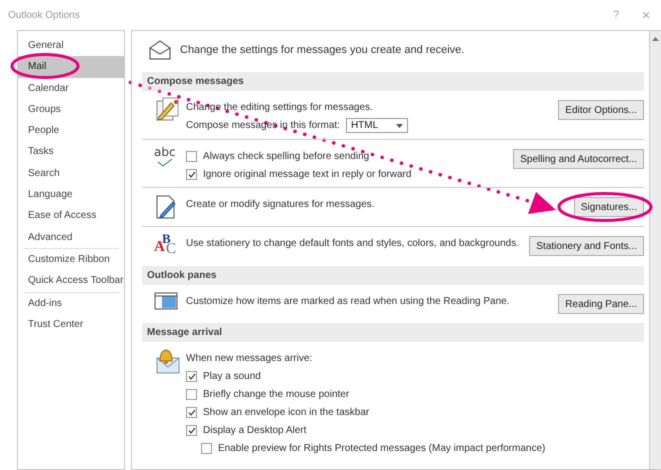  Describe the element at coordinates (249, 358) in the screenshot. I see `option-description: When new messages arrive:` at that location.